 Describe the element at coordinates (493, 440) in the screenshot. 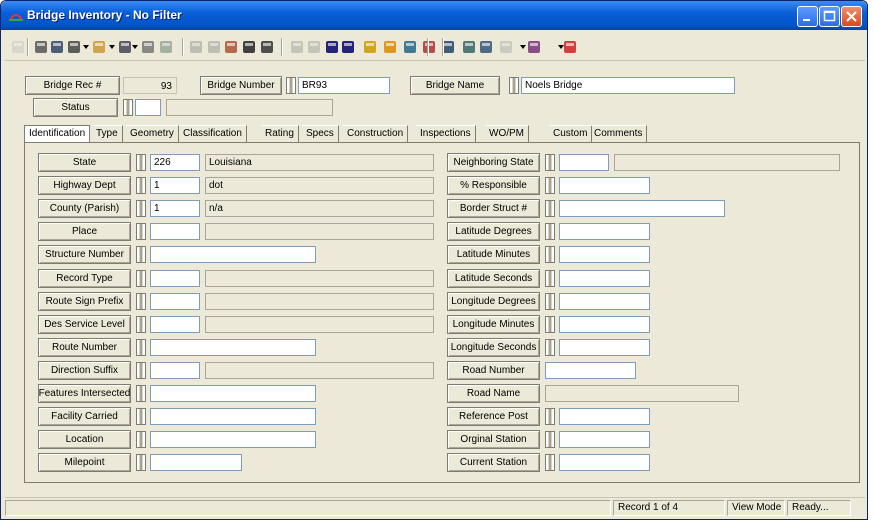

I see `orginal-station-button: Orginal Station` at that location.